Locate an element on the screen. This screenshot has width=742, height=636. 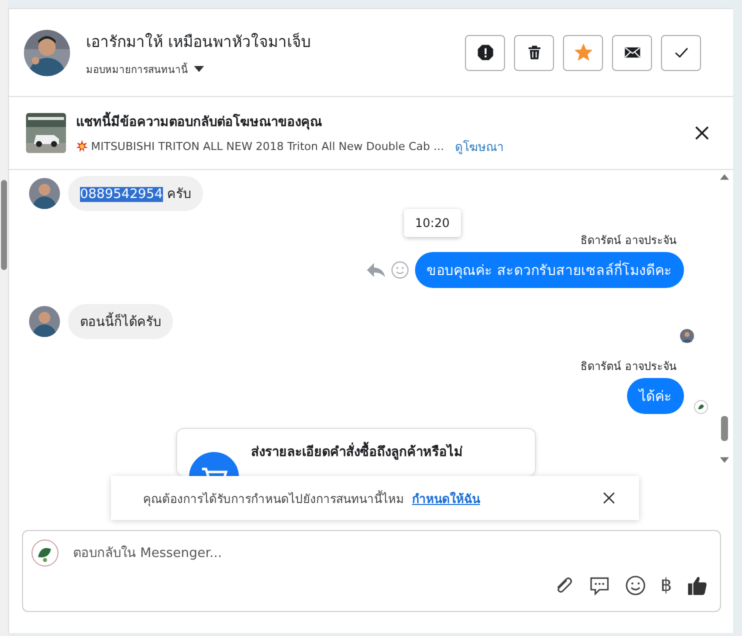
star-icon is located at coordinates (583, 52).